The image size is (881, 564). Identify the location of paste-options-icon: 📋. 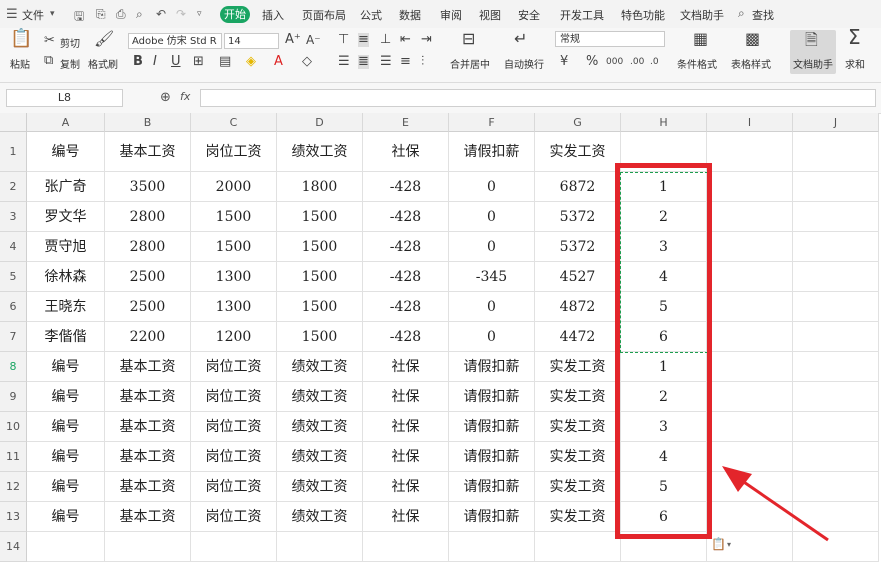
(718, 544).